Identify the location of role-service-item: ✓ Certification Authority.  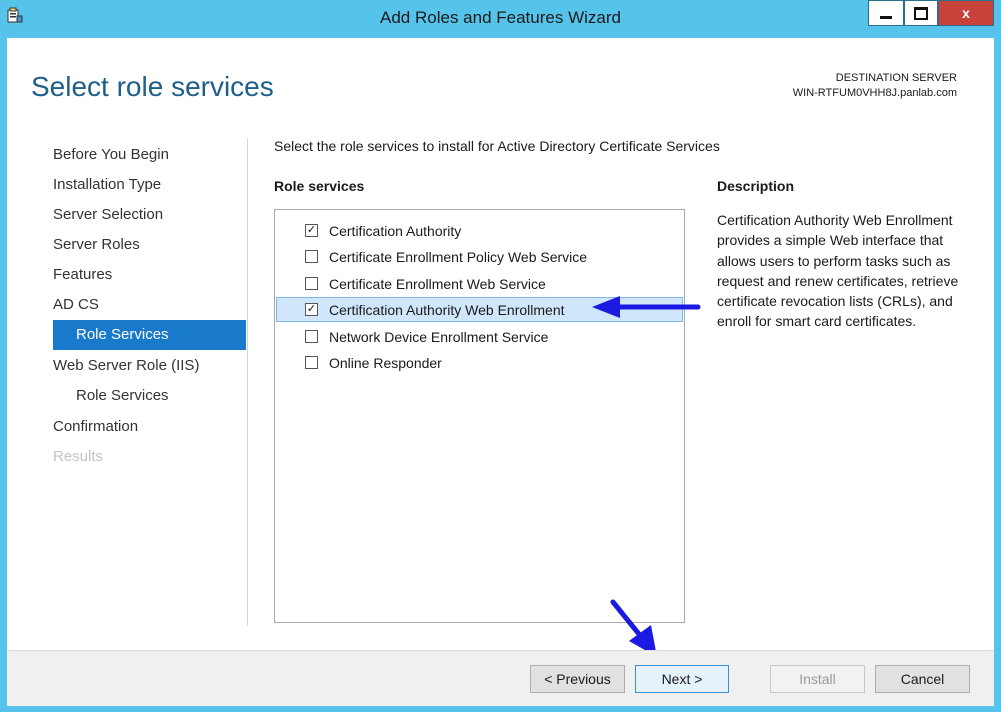
(479, 230).